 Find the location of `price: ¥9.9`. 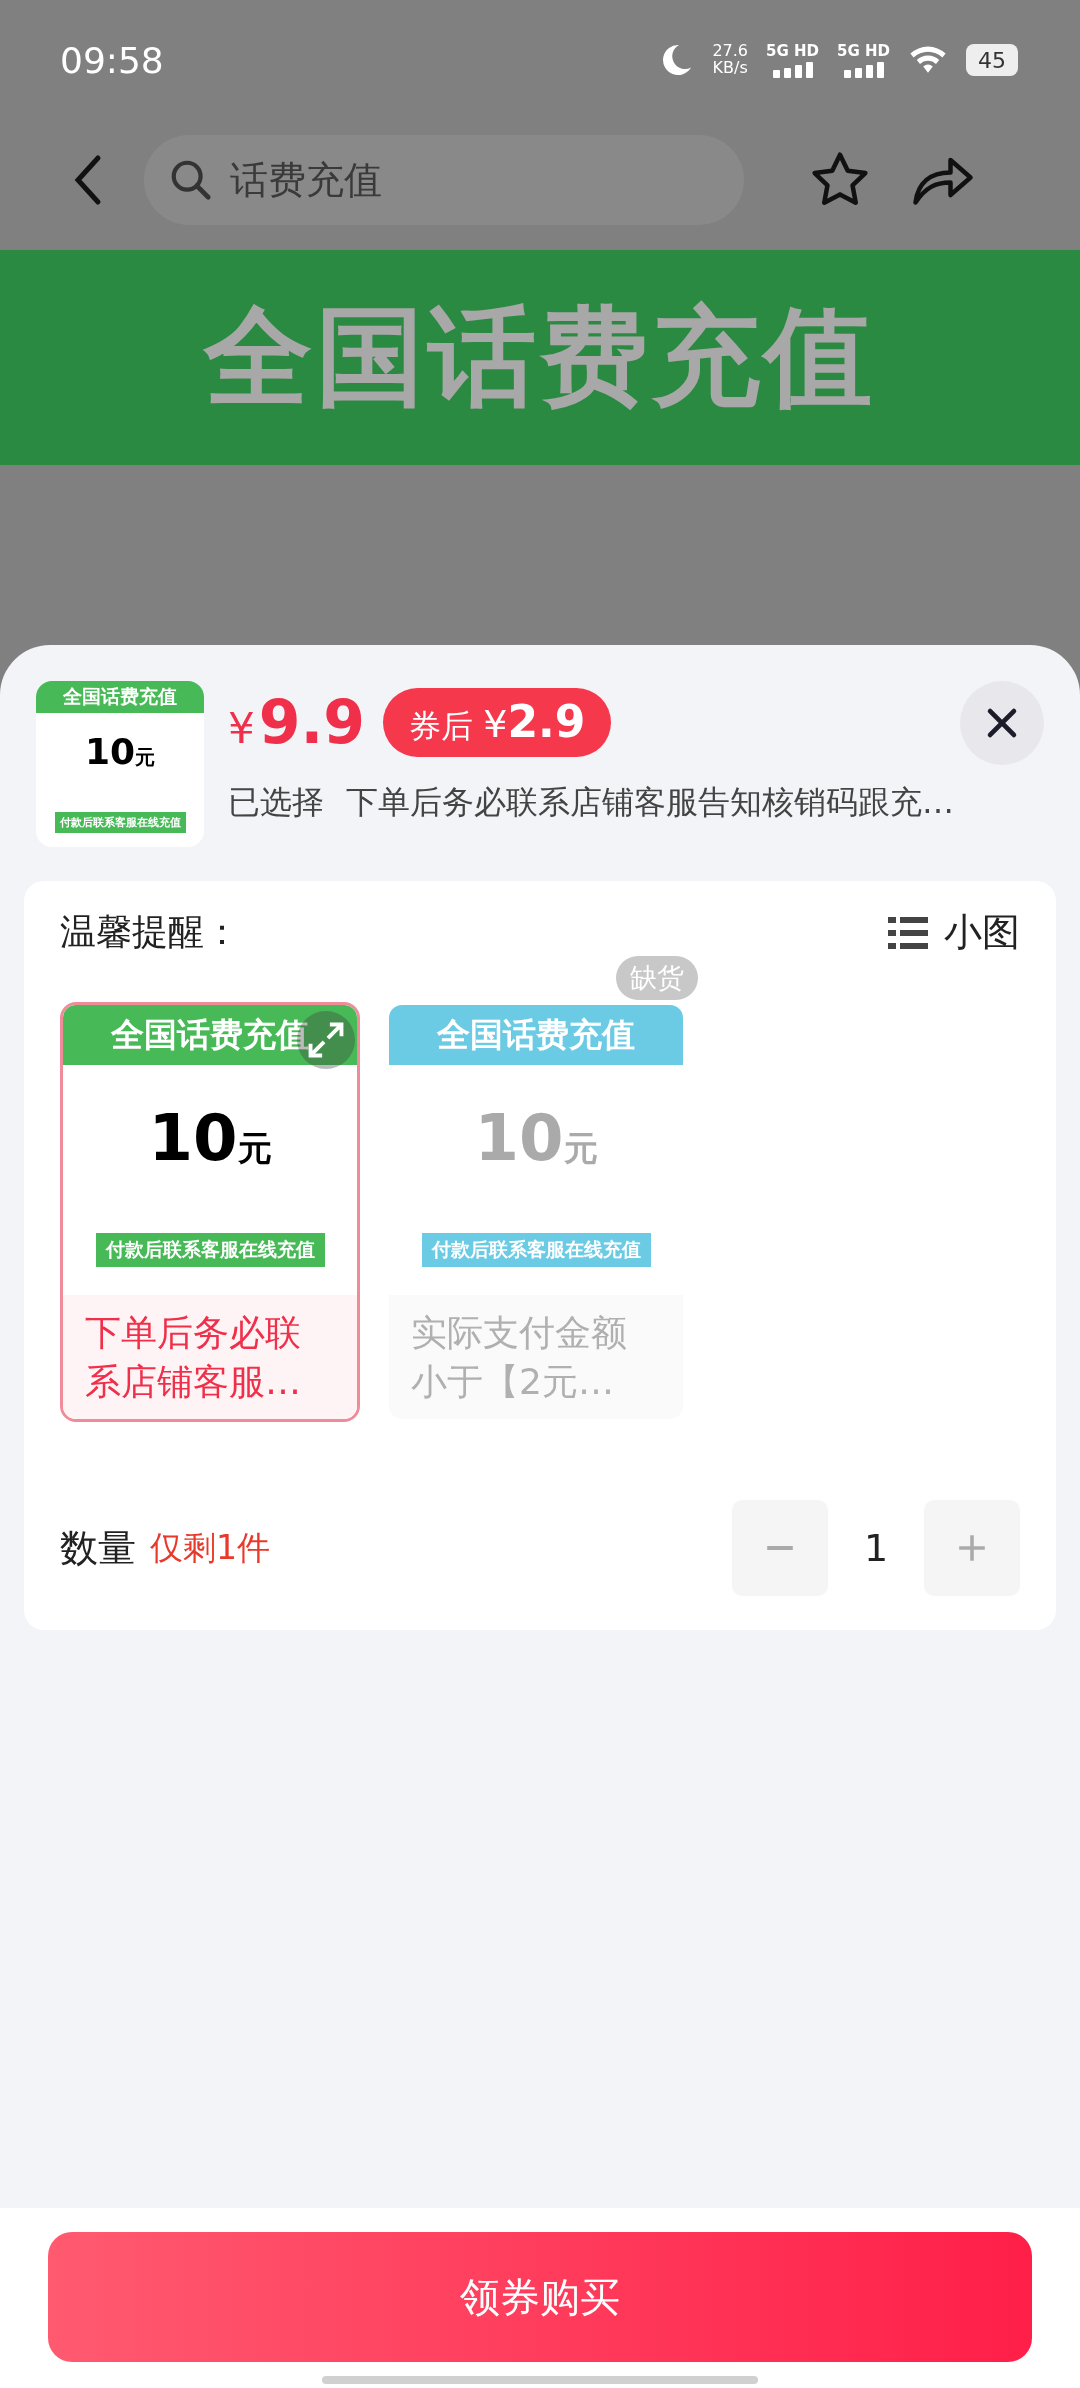

price: ¥9.9 is located at coordinates (297, 722).